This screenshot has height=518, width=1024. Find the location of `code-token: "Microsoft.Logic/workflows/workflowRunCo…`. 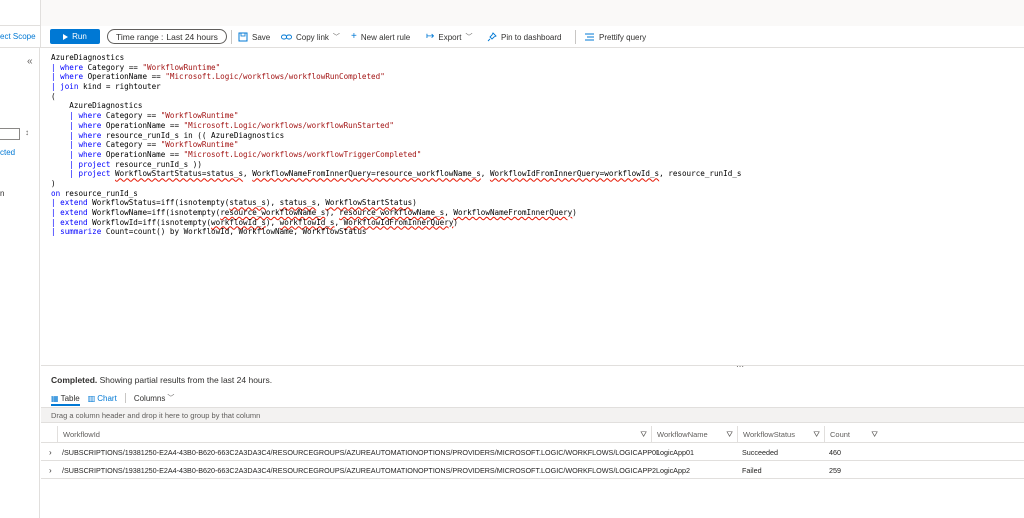

code-token: "Microsoft.Logic/workflows/workflowRunCo… is located at coordinates (275, 77).